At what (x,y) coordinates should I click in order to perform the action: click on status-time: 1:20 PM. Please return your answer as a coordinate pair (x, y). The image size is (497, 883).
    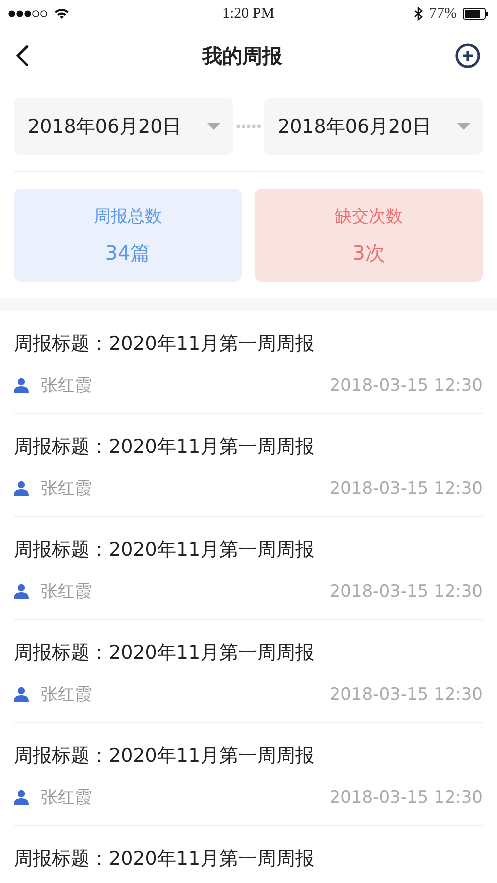
    Looking at the image, I should click on (248, 14).